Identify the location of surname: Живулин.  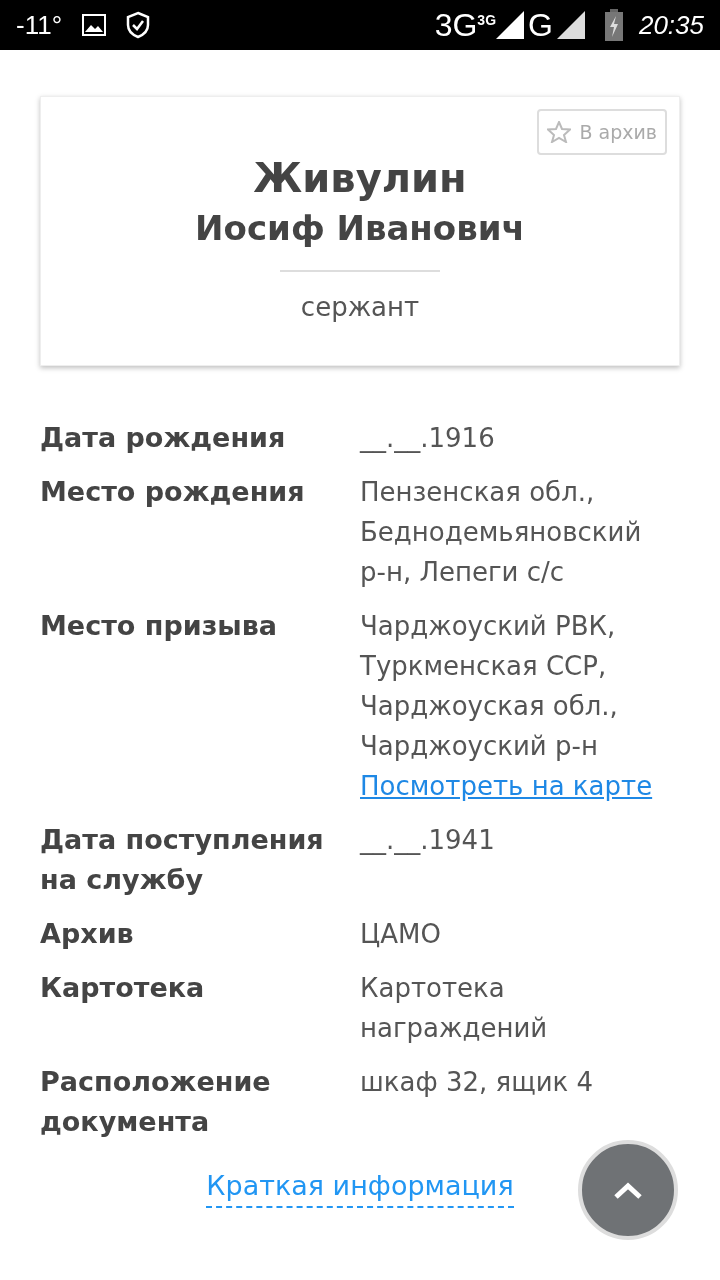
(360, 178).